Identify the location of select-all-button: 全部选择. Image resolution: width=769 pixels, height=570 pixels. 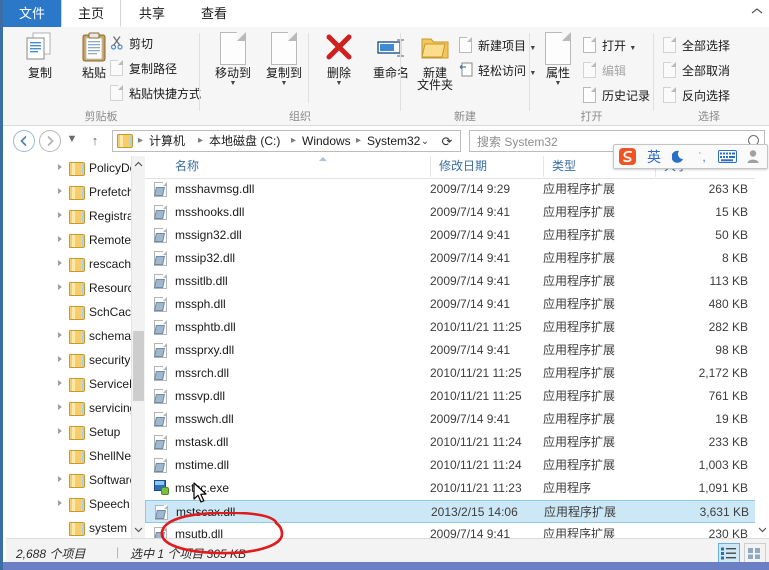
(696, 46).